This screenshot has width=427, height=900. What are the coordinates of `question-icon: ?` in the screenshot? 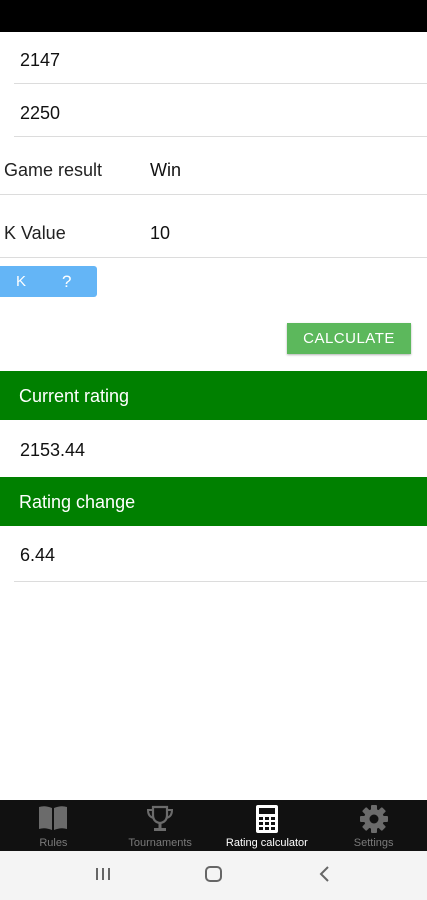 It's located at (67, 281).